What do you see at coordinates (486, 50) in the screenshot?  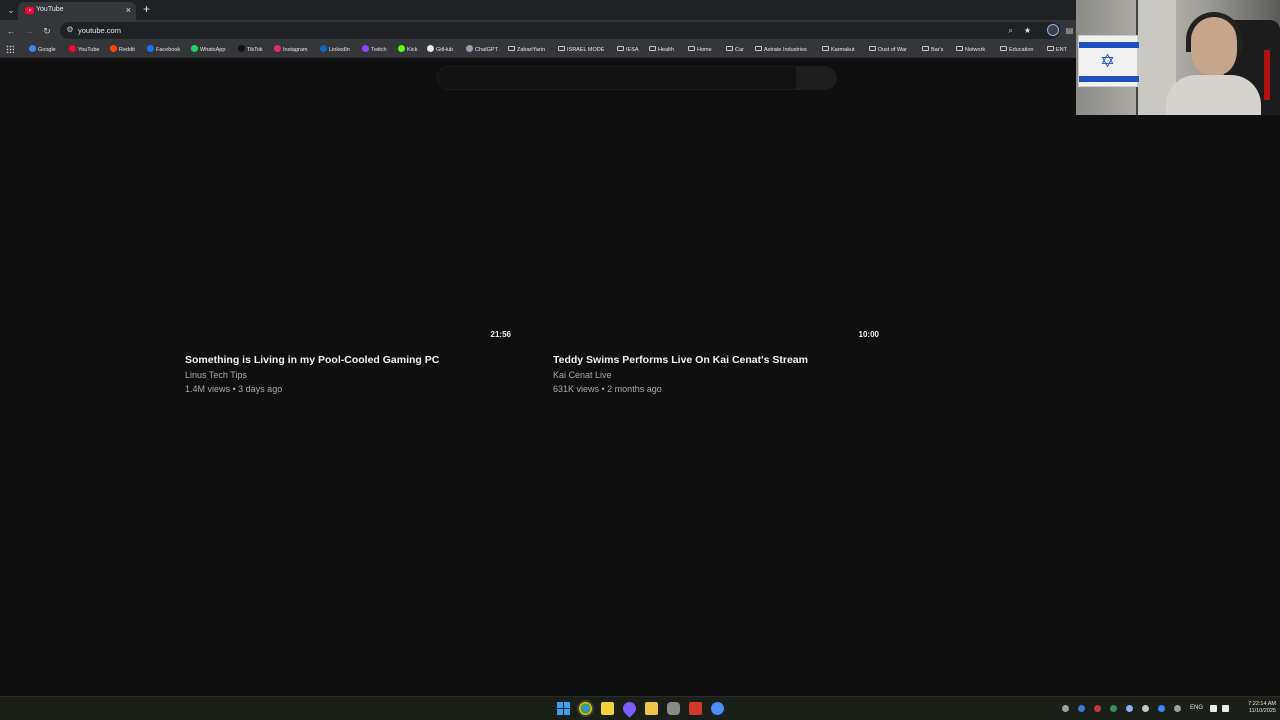 I see `bookmark-label: ChatGPT` at bounding box center [486, 50].